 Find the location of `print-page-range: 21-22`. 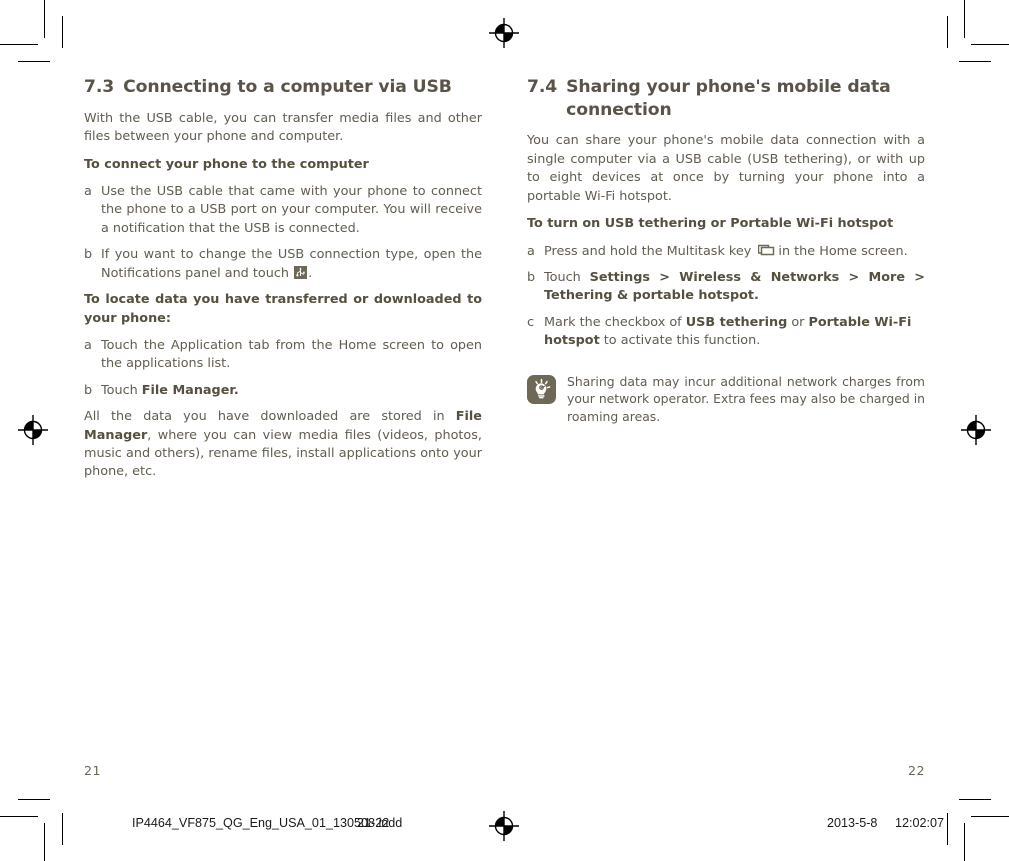

print-page-range: 21-22 is located at coordinates (373, 823).